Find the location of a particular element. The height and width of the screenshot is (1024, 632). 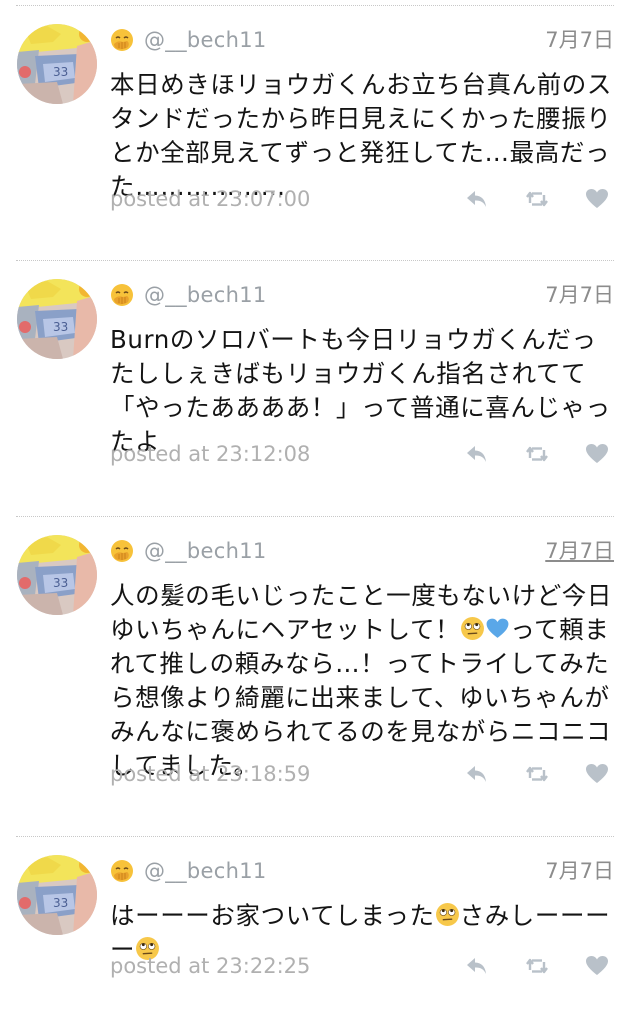

tweet-footer: posted at 23:07:00 is located at coordinates (363, 199).